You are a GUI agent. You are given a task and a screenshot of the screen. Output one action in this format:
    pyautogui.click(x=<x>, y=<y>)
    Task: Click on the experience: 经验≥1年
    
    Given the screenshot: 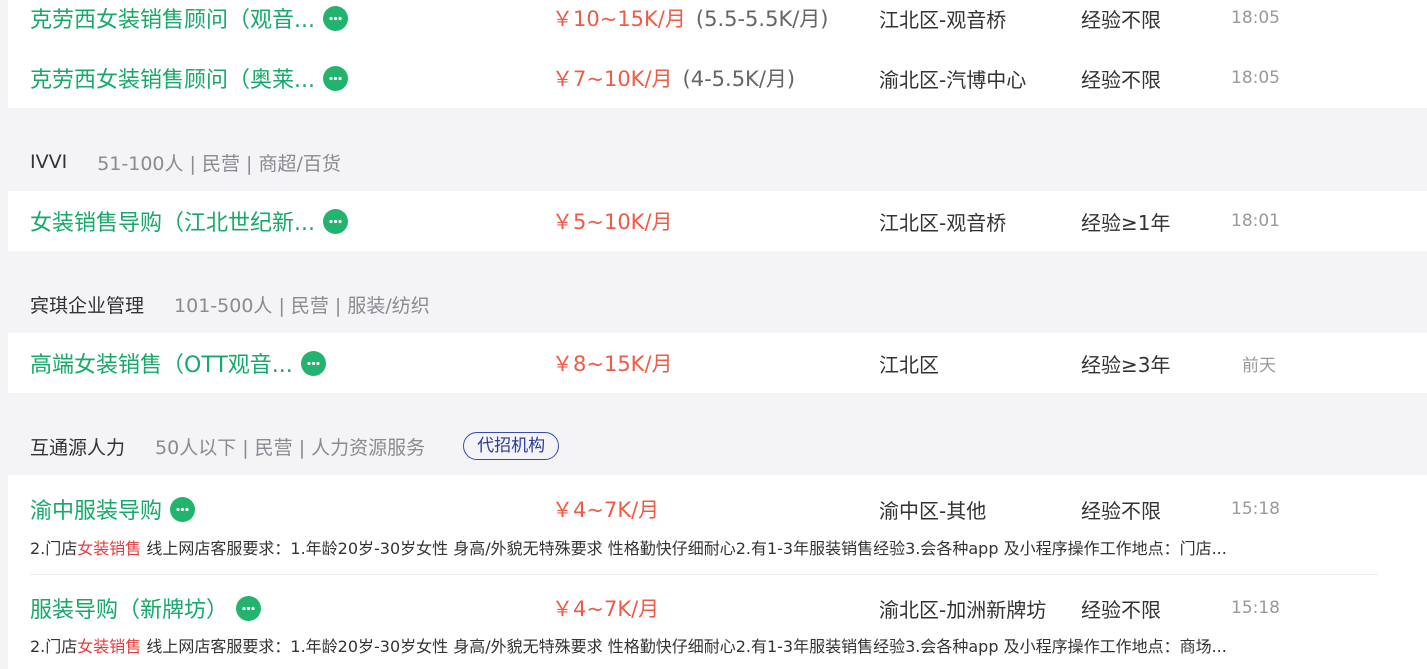 What is the action you would take?
    pyautogui.click(x=1126, y=222)
    